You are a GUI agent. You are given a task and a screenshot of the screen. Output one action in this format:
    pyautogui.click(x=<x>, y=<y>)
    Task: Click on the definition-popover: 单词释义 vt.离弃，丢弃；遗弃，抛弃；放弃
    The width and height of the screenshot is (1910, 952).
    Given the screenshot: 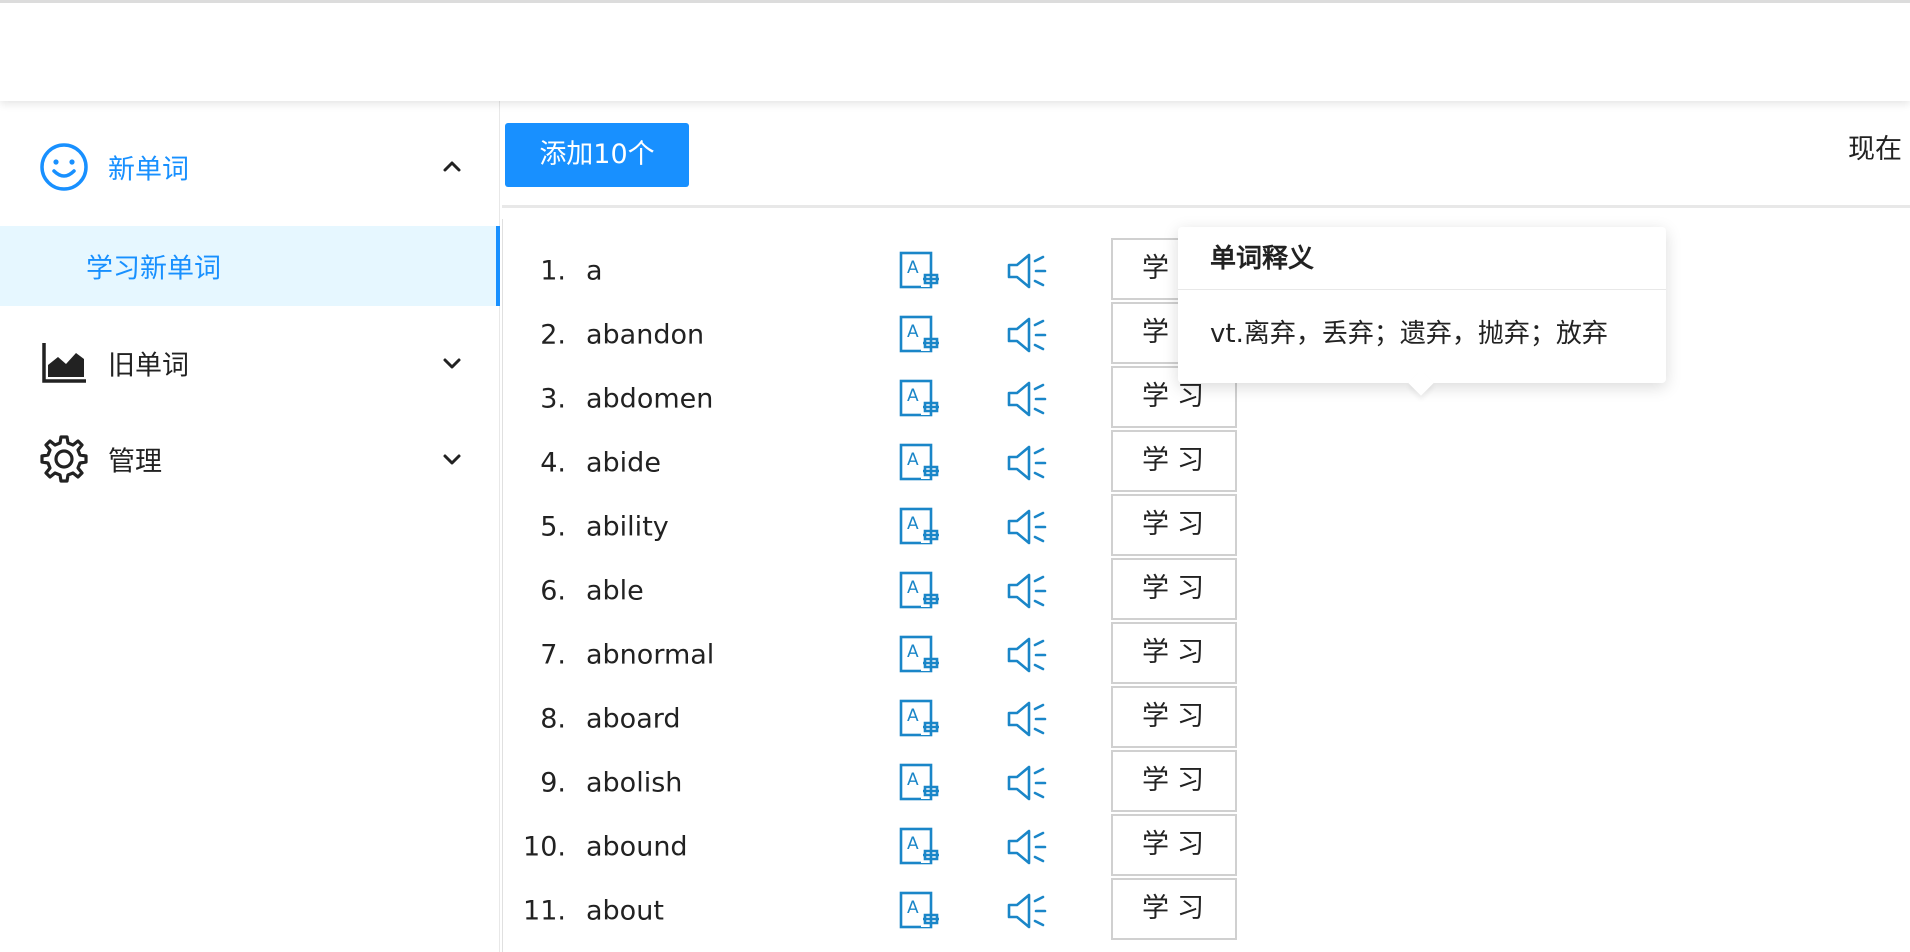 What is the action you would take?
    pyautogui.click(x=1422, y=311)
    